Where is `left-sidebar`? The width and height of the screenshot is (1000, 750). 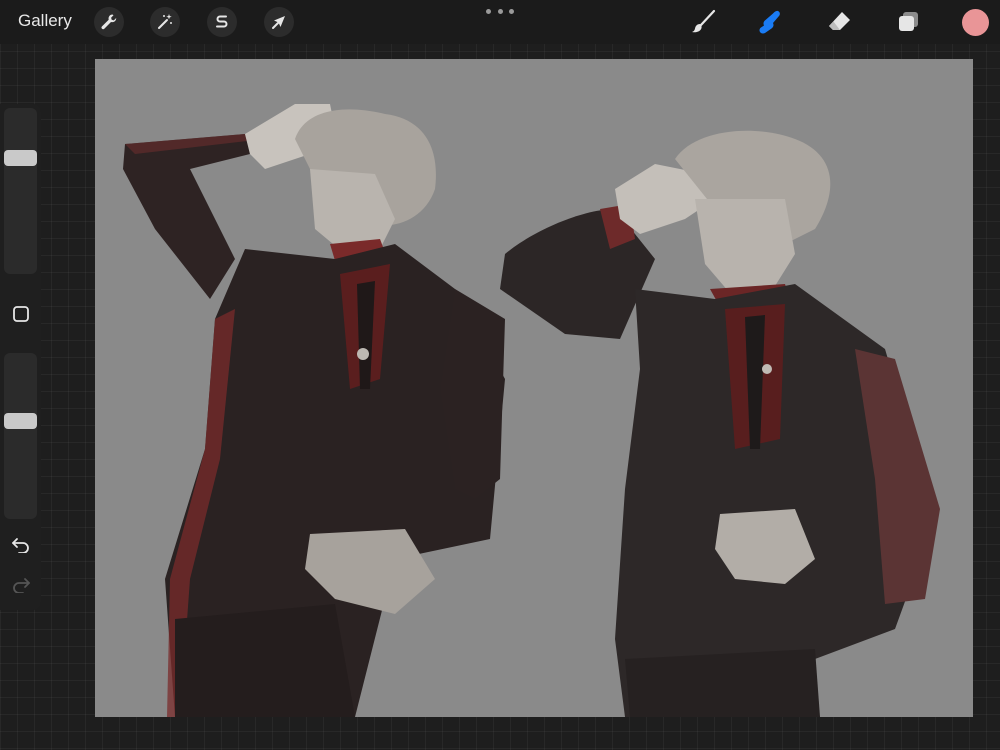 left-sidebar is located at coordinates (20, 357).